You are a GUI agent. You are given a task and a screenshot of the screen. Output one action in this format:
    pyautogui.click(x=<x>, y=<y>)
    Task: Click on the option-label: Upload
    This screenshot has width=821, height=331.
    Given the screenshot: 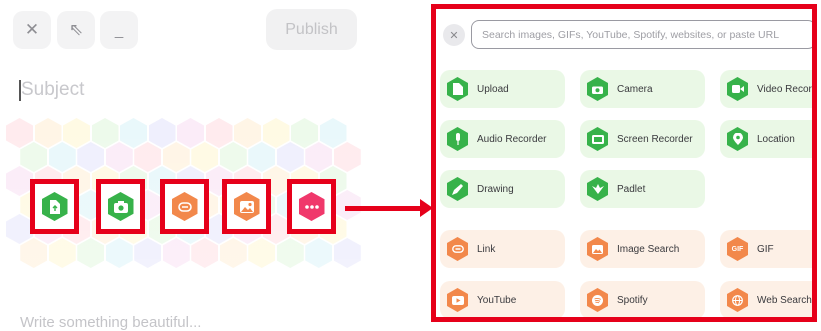 What is the action you would take?
    pyautogui.click(x=493, y=89)
    